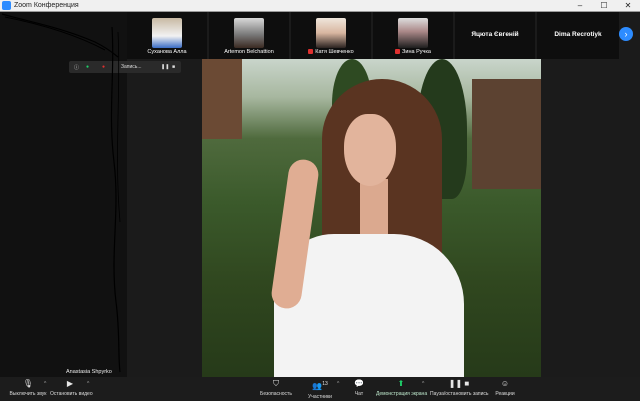 This screenshot has width=640, height=401. I want to click on participant-tile: Яцюта Євгеній, so click(495, 35).